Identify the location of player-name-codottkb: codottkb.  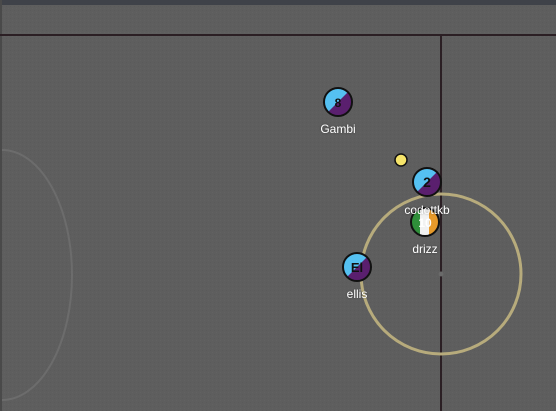
(427, 210).